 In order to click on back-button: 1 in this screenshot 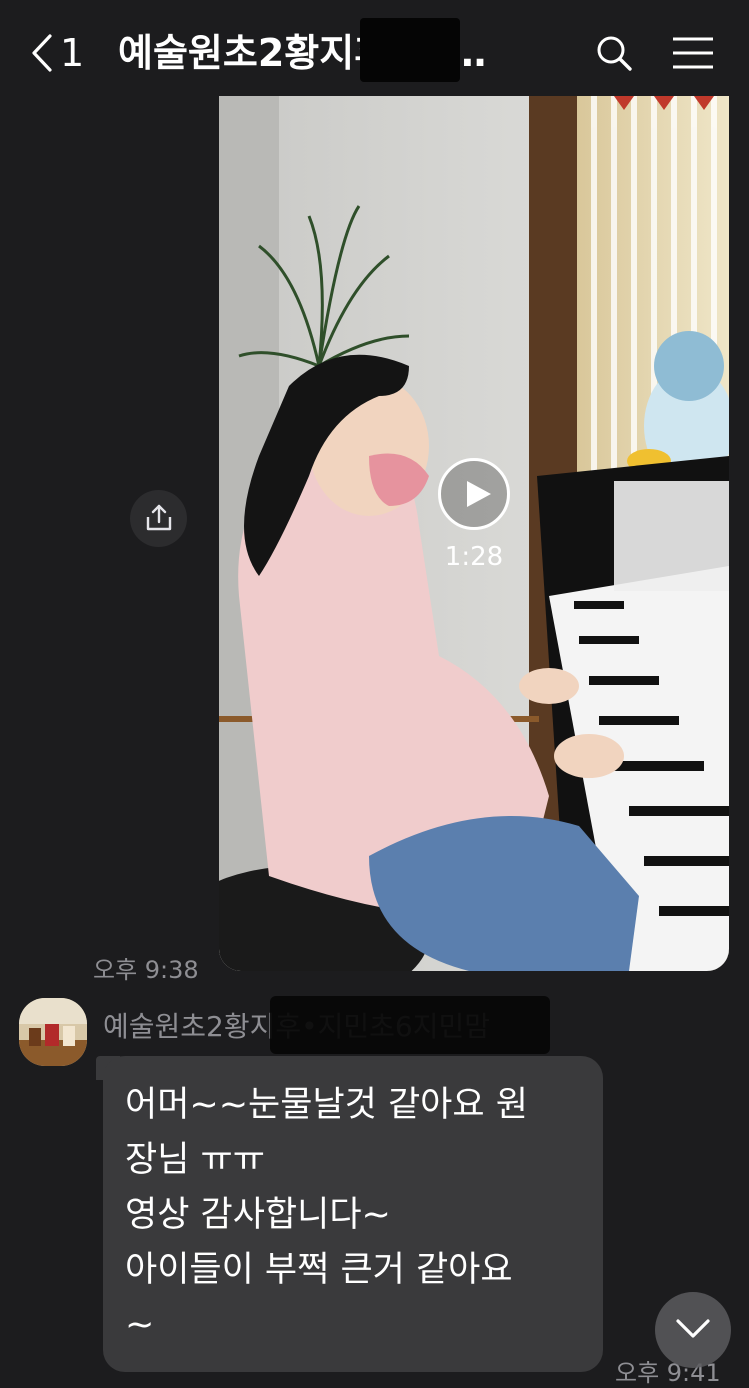, I will do `click(57, 53)`.